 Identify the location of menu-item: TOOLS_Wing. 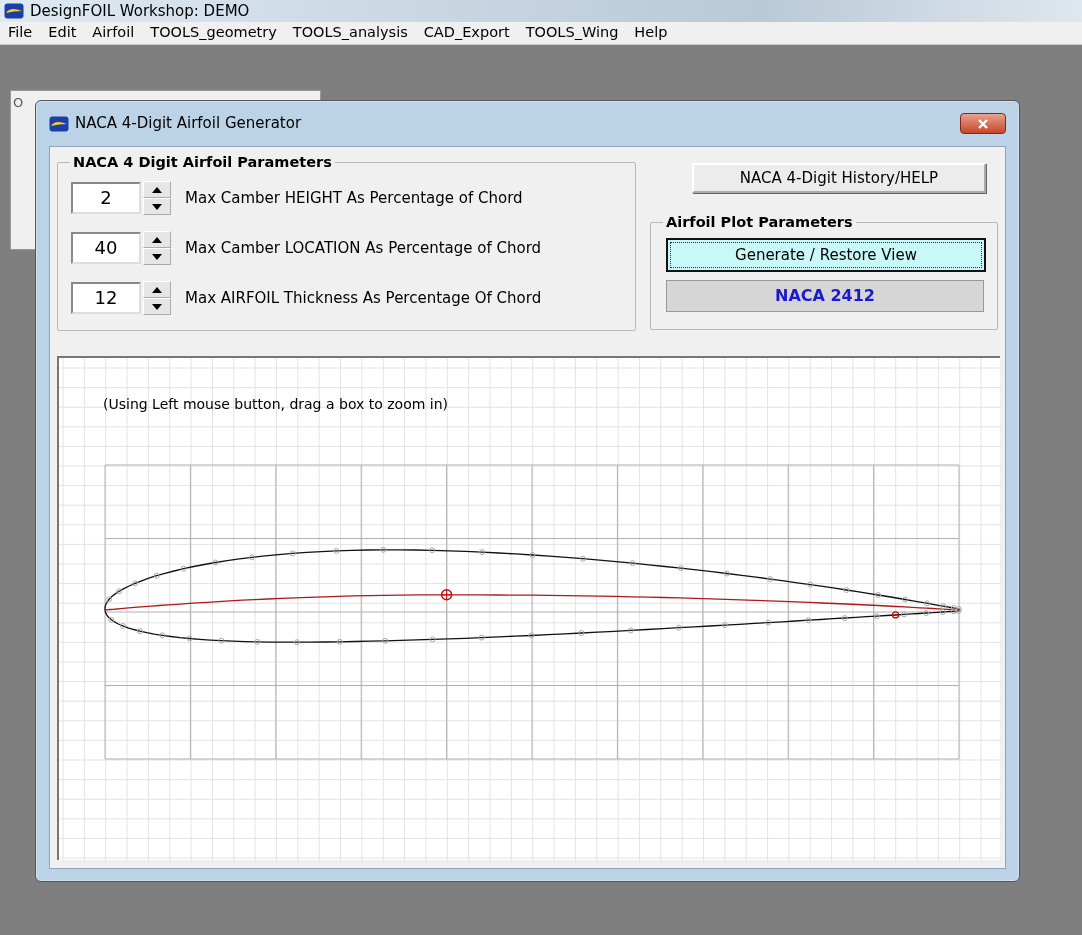
(572, 33).